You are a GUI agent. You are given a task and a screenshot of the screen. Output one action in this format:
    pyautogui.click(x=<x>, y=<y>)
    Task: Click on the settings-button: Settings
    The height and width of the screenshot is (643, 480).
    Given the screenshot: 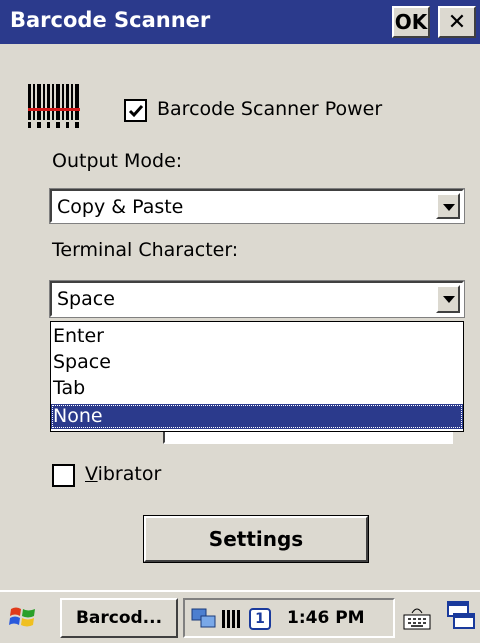 What is the action you would take?
    pyautogui.click(x=256, y=539)
    